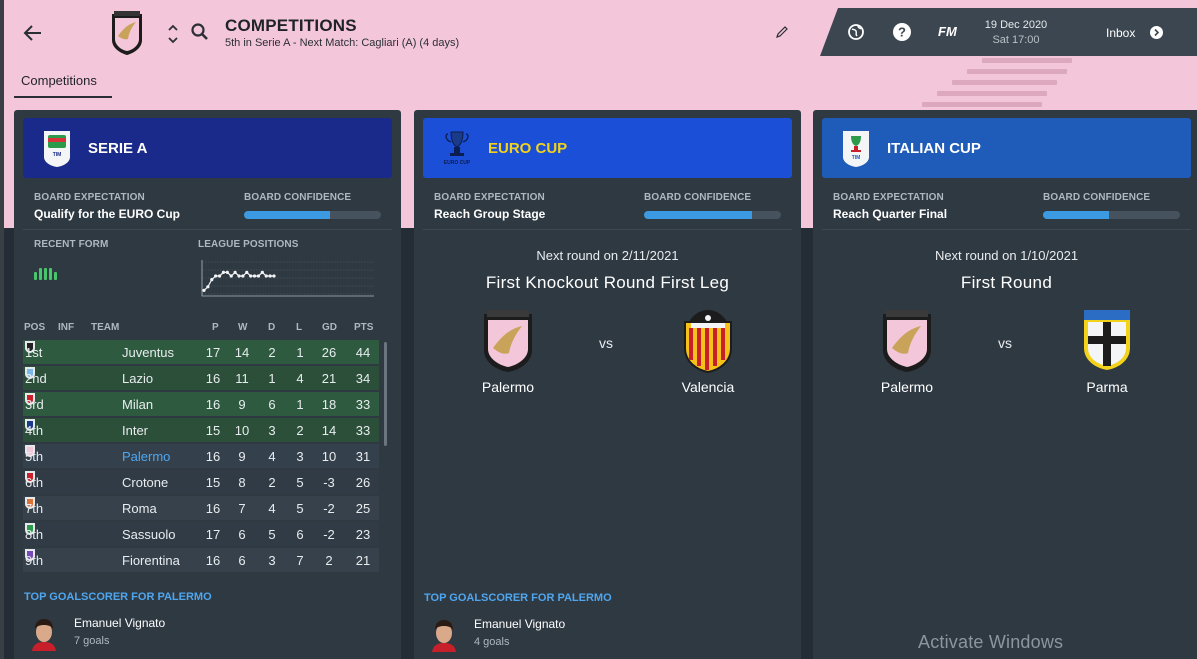 The width and height of the screenshot is (1197, 659). What do you see at coordinates (300, 352) in the screenshot?
I see `row-l: 1` at bounding box center [300, 352].